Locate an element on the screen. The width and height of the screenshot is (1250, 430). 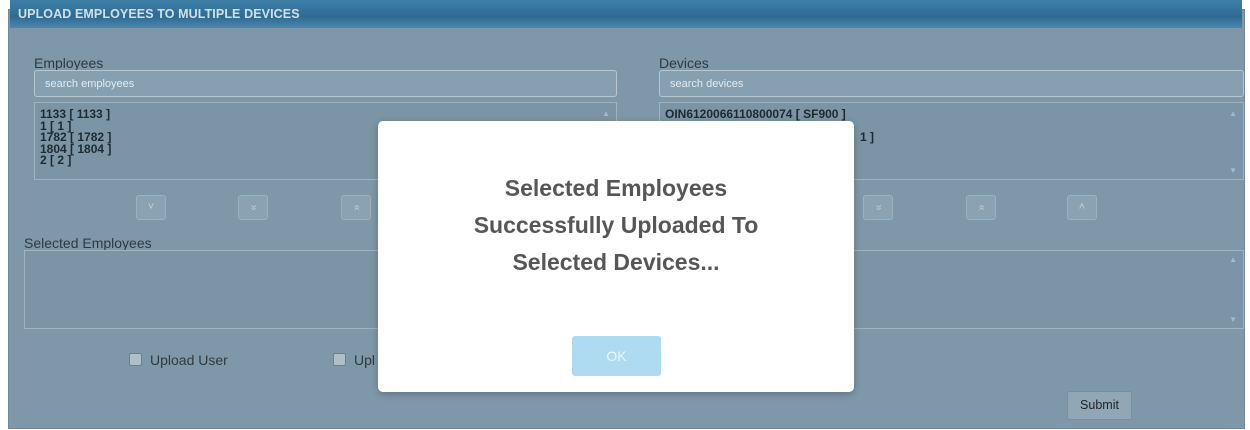
upload-option-label: Upl is located at coordinates (365, 360).